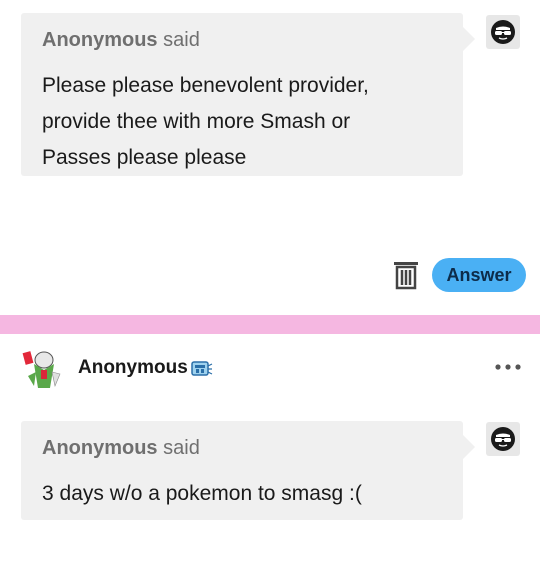  I want to click on question-line: provide thee with more Smash or, so click(196, 121).